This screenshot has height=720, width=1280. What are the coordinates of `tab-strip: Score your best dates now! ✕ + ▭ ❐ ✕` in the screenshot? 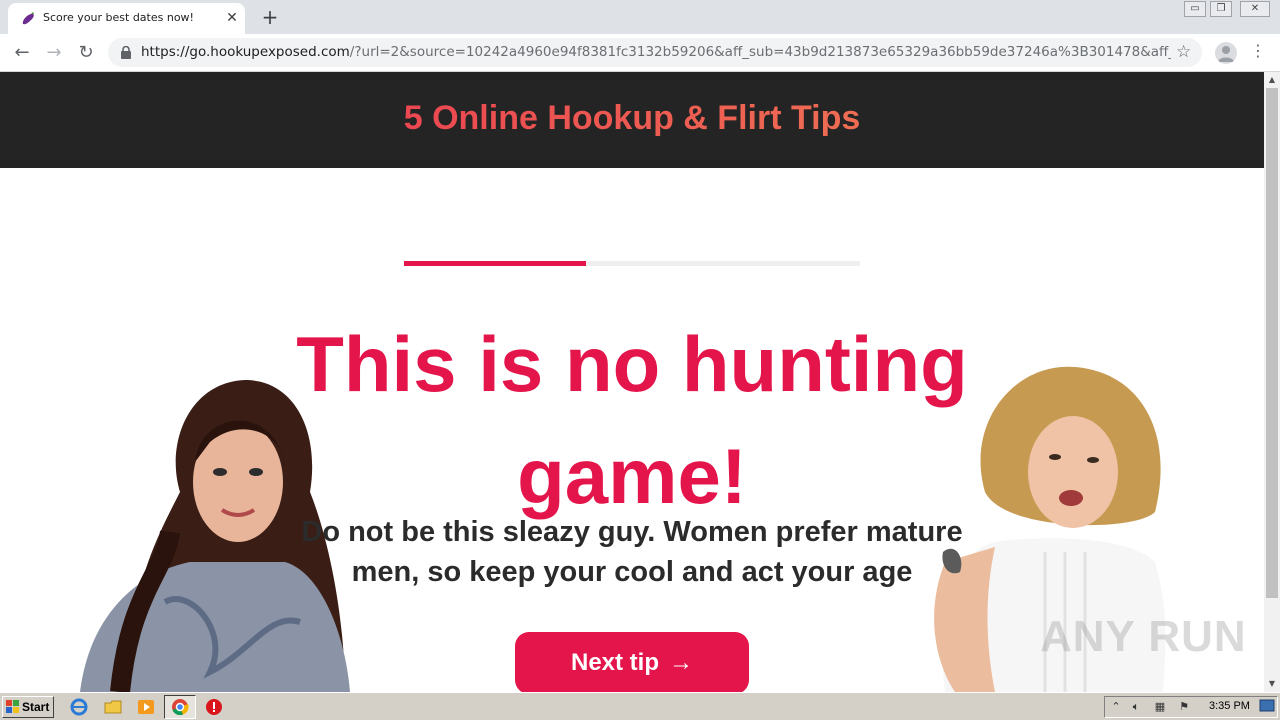 It's located at (640, 17).